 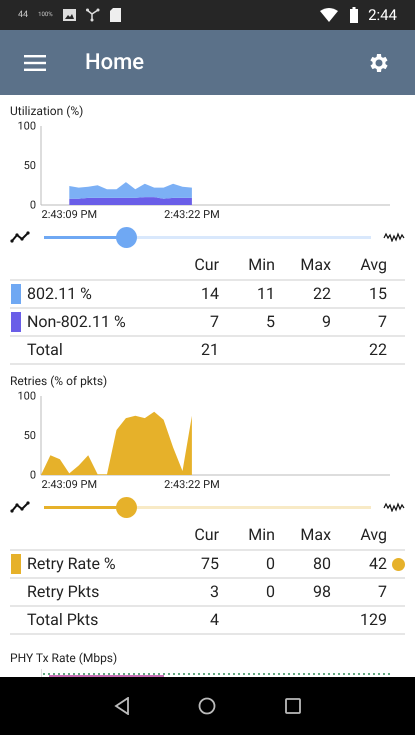 What do you see at coordinates (46, 111) in the screenshot?
I see `chart-title: Utilization (%)` at bounding box center [46, 111].